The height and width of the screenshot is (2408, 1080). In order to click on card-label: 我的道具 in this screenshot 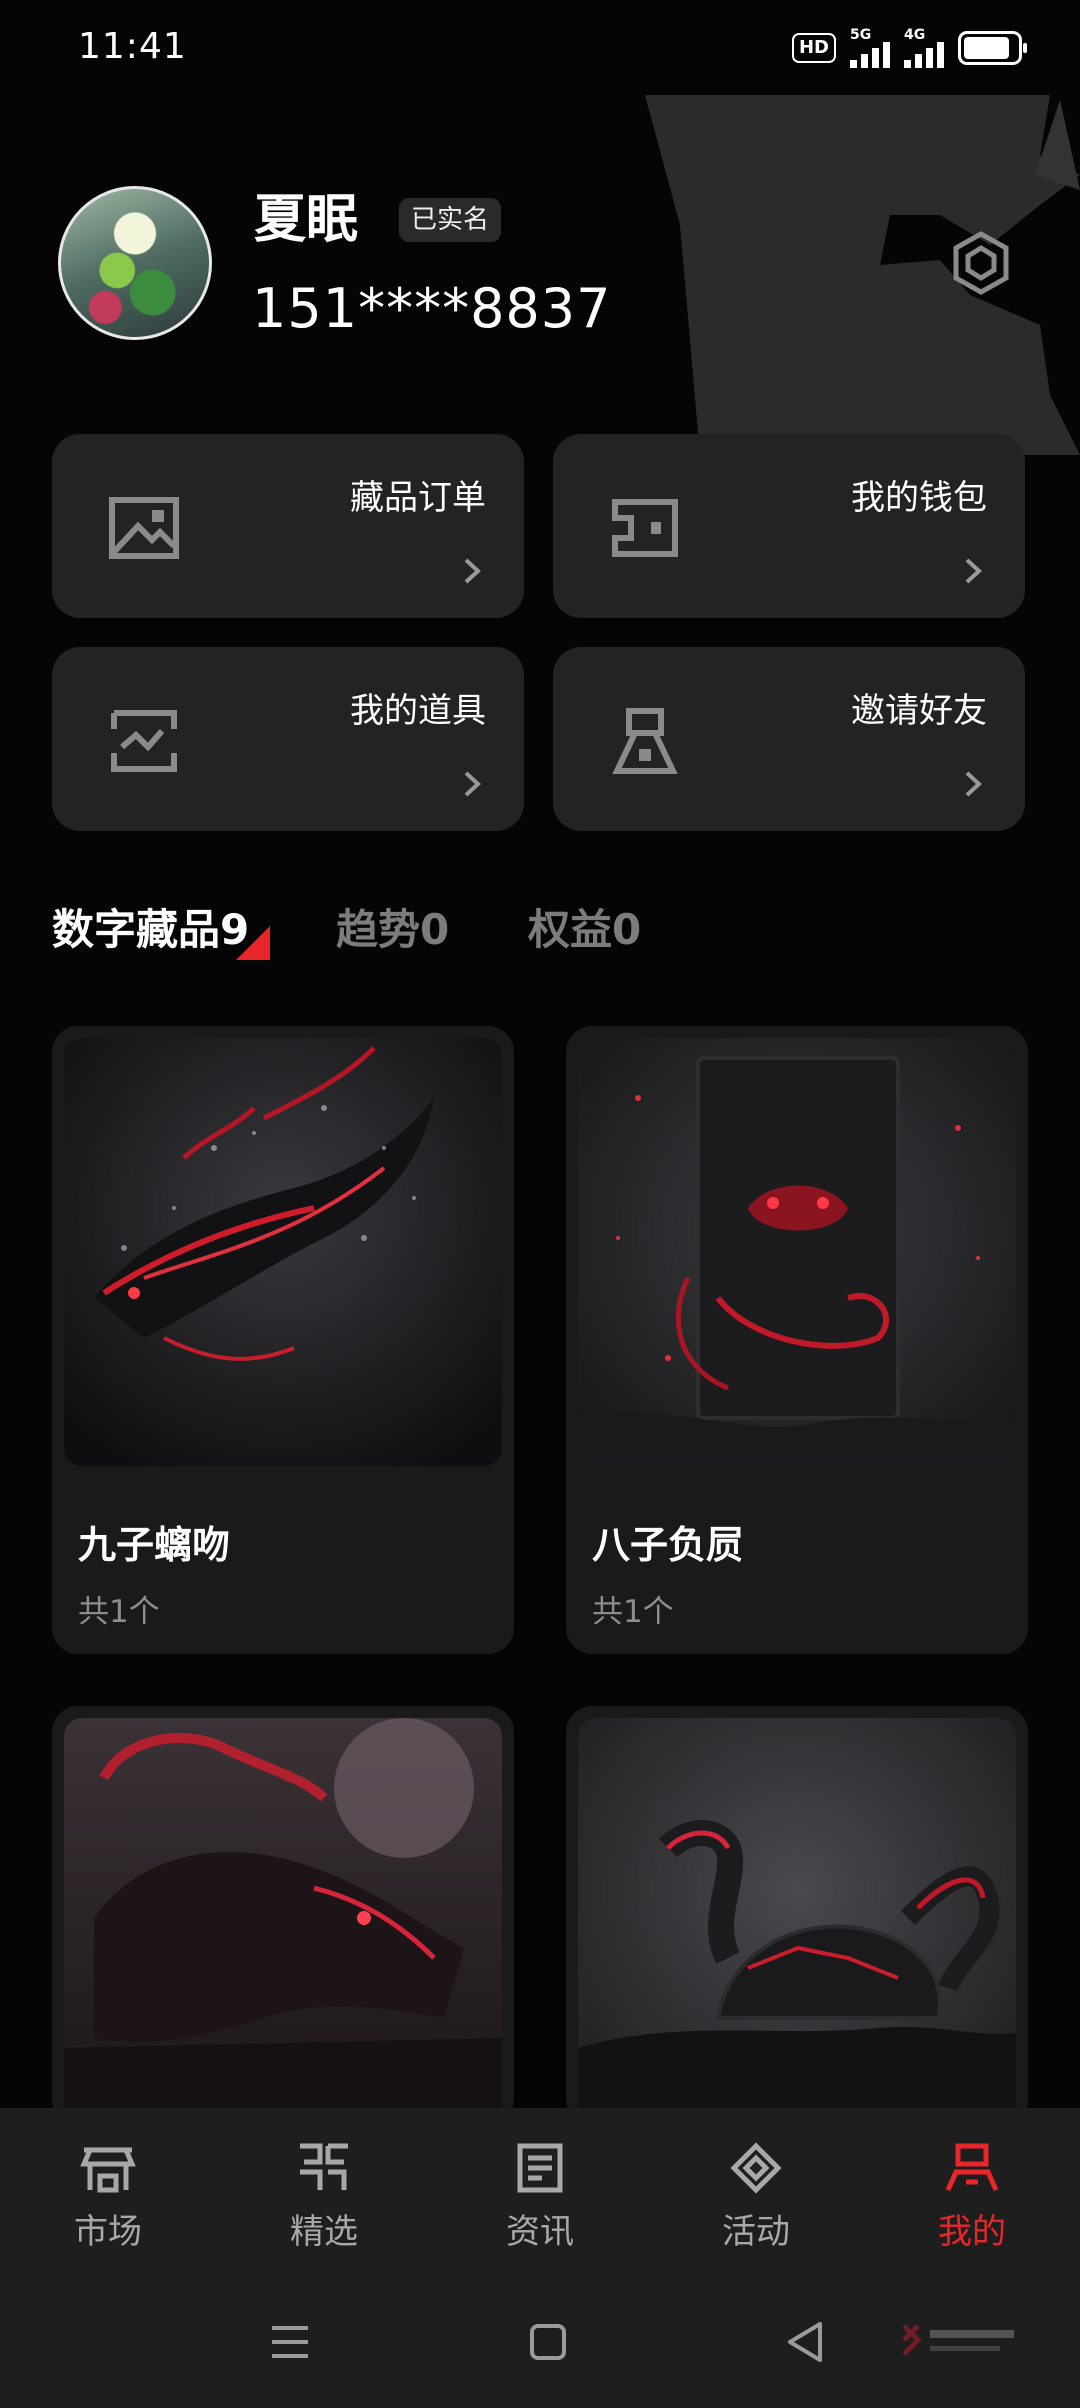, I will do `click(418, 711)`.